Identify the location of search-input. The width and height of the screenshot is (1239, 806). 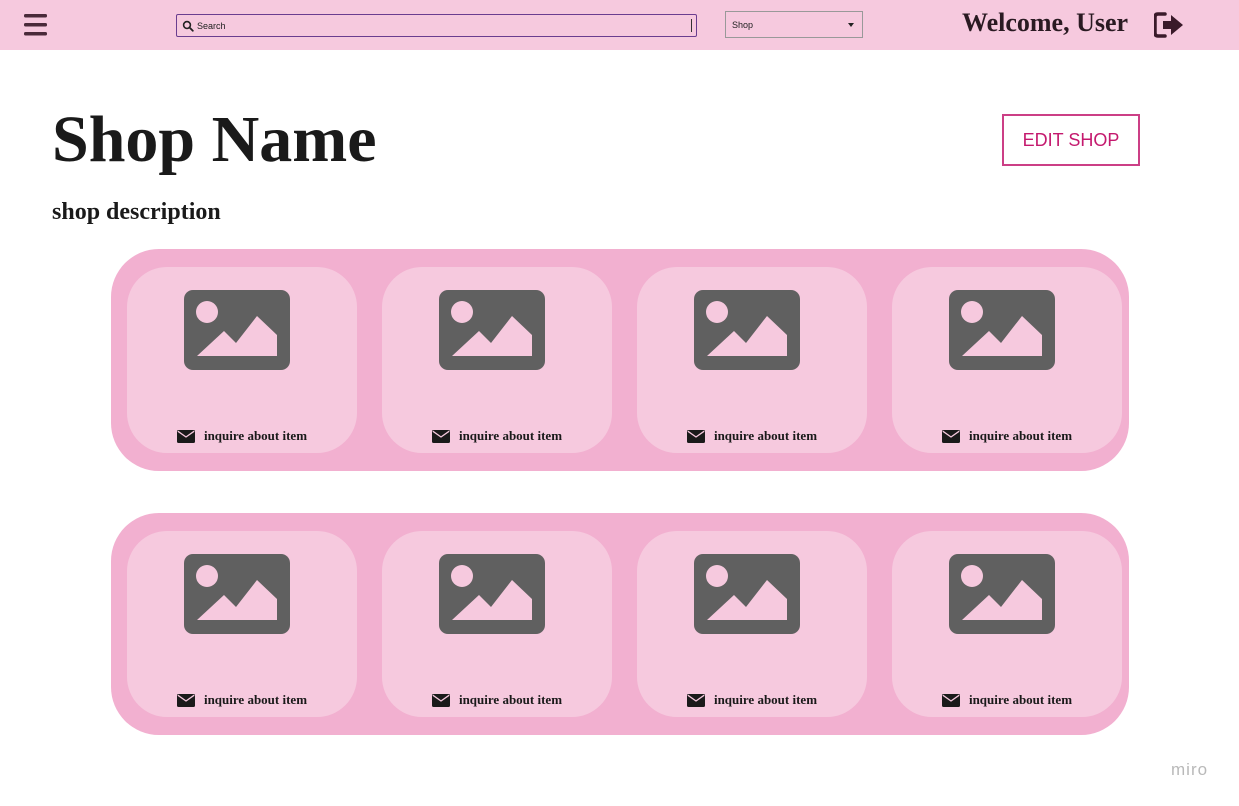
(442, 25).